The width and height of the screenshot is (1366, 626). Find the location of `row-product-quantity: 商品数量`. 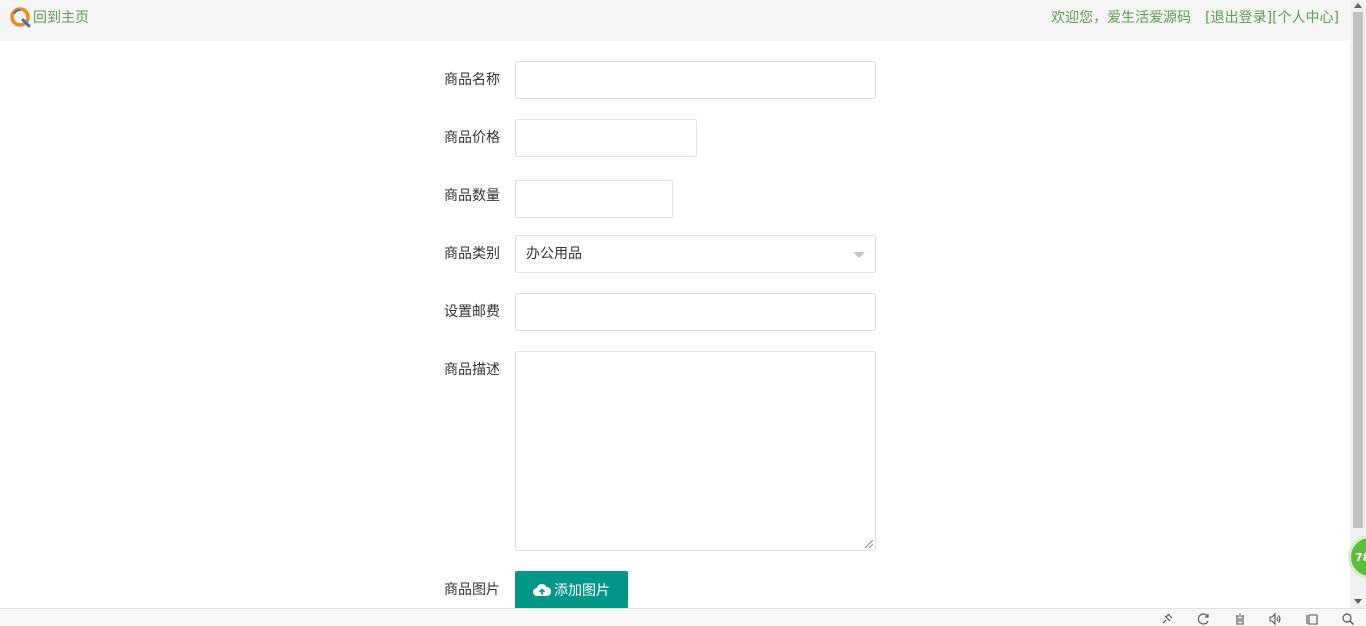

row-product-quantity: 商品数量 is located at coordinates (558, 199).